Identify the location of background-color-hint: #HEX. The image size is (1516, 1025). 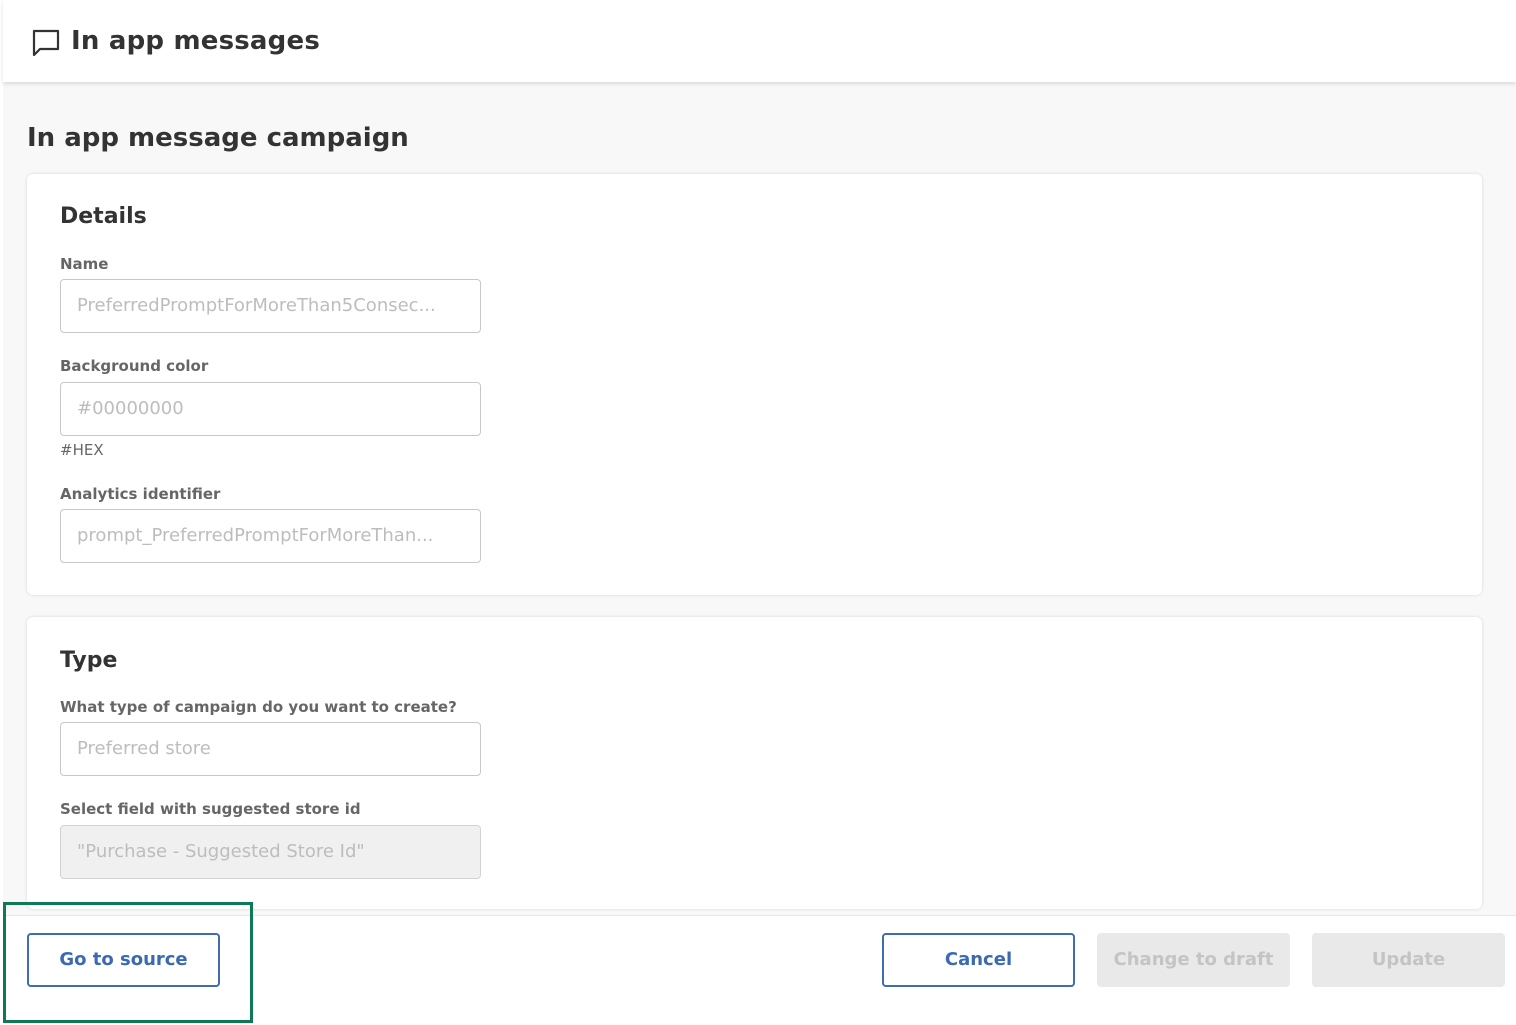
(82, 450).